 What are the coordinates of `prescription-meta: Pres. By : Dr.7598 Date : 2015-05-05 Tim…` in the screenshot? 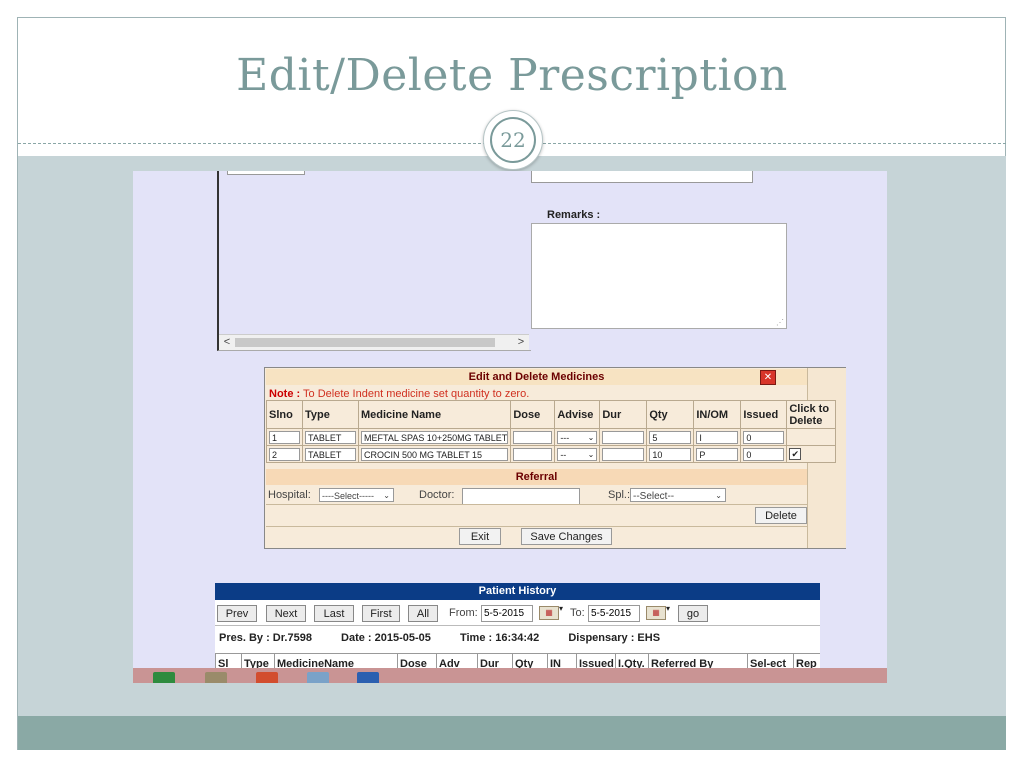 It's located at (452, 638).